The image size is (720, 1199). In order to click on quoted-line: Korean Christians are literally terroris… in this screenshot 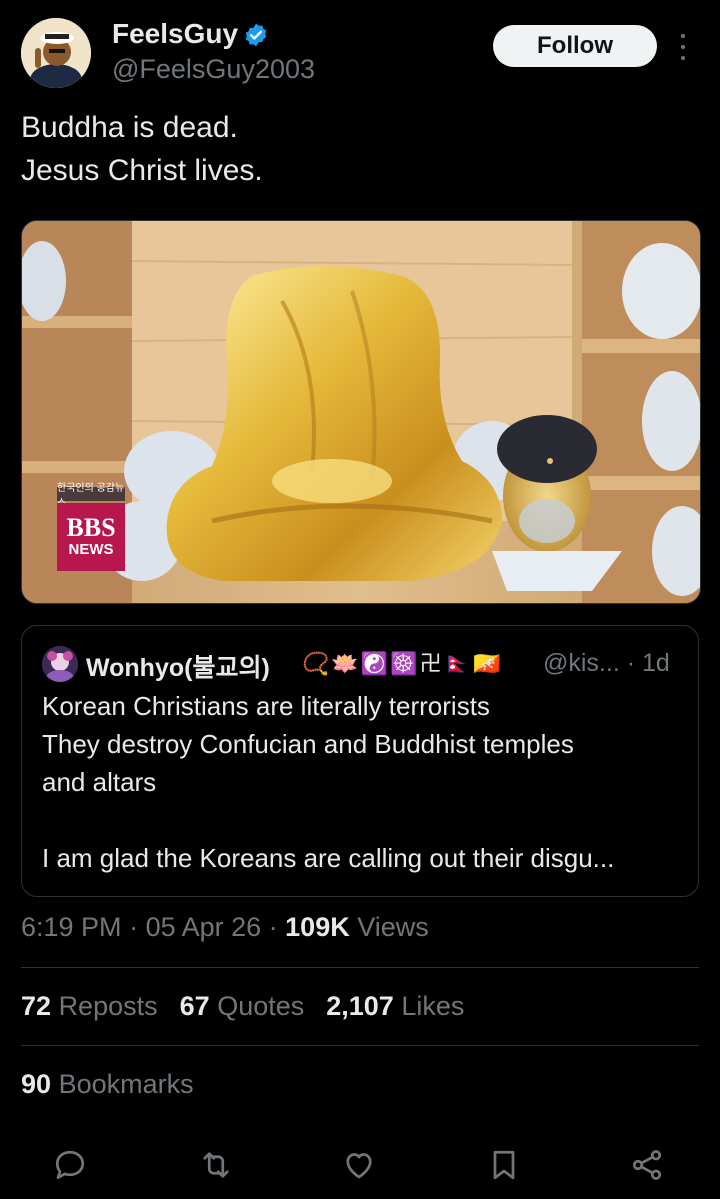, I will do `click(266, 706)`.